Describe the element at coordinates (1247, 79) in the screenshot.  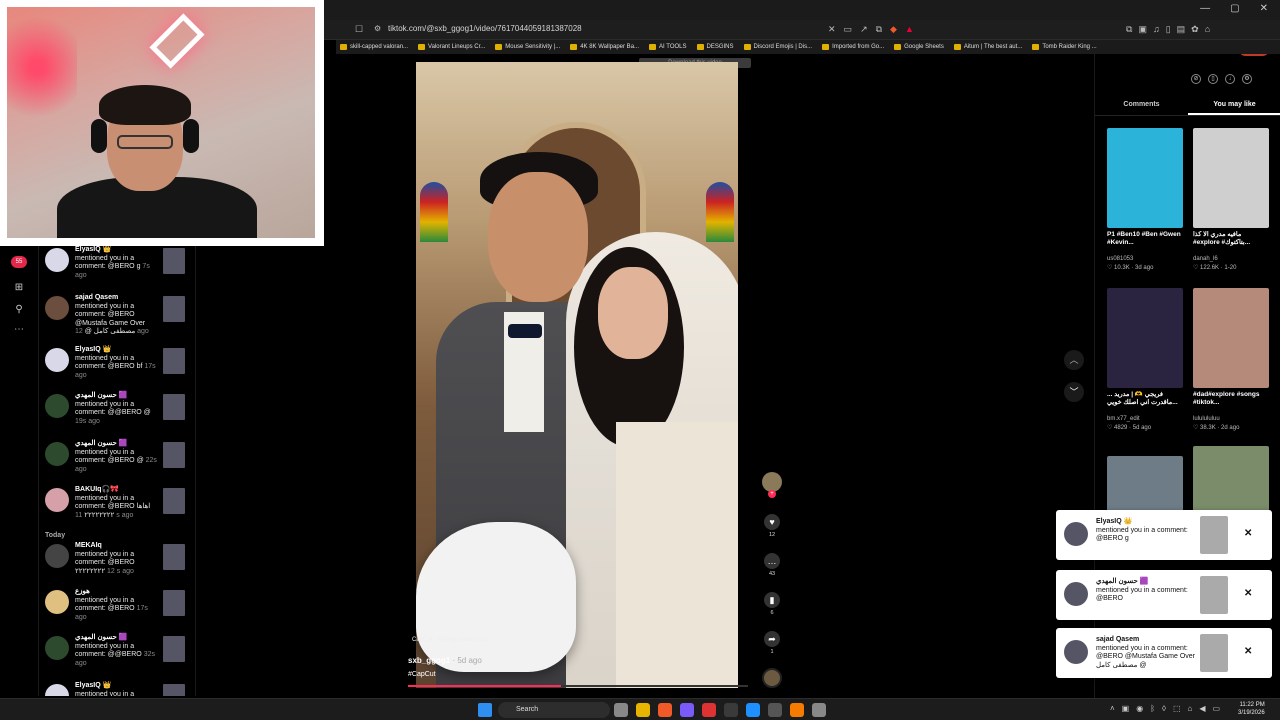
I see `settings-icon: ⚙` at that location.